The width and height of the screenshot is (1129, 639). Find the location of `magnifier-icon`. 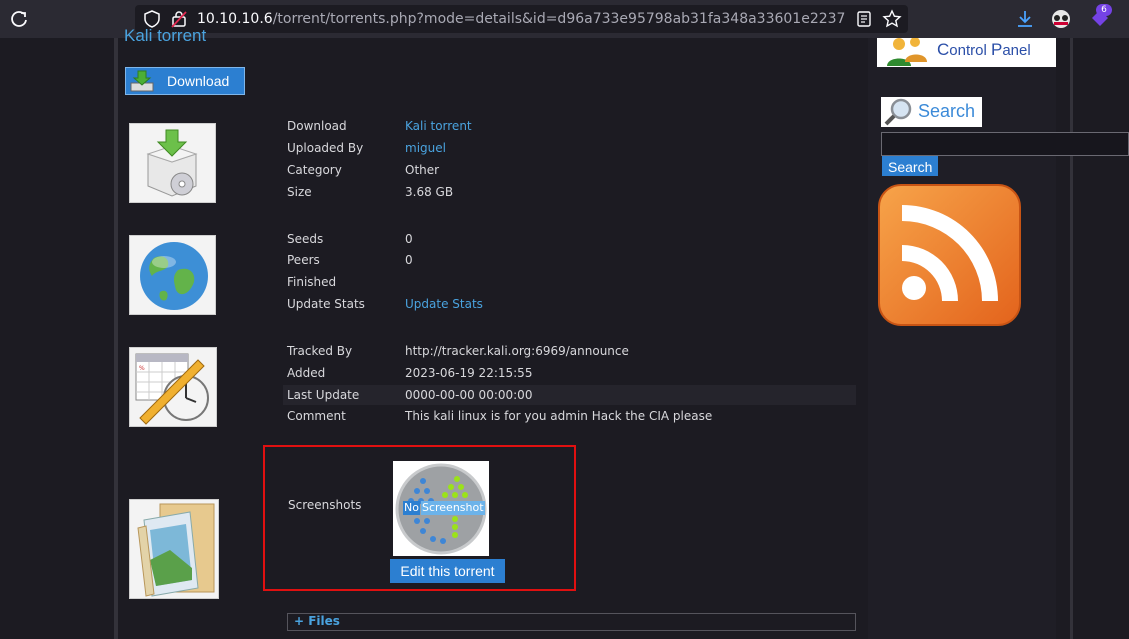

magnifier-icon is located at coordinates (898, 112).